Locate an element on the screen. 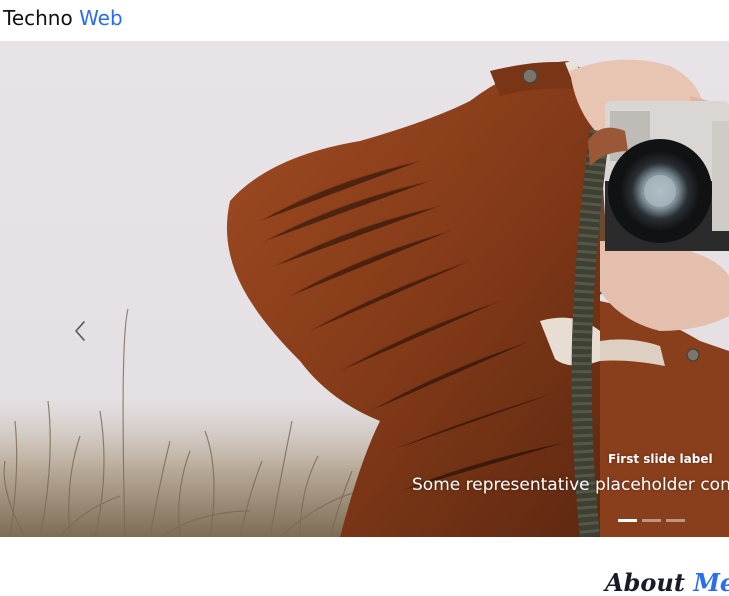 The image size is (729, 596). carousel-prev-button is located at coordinates (80, 331).